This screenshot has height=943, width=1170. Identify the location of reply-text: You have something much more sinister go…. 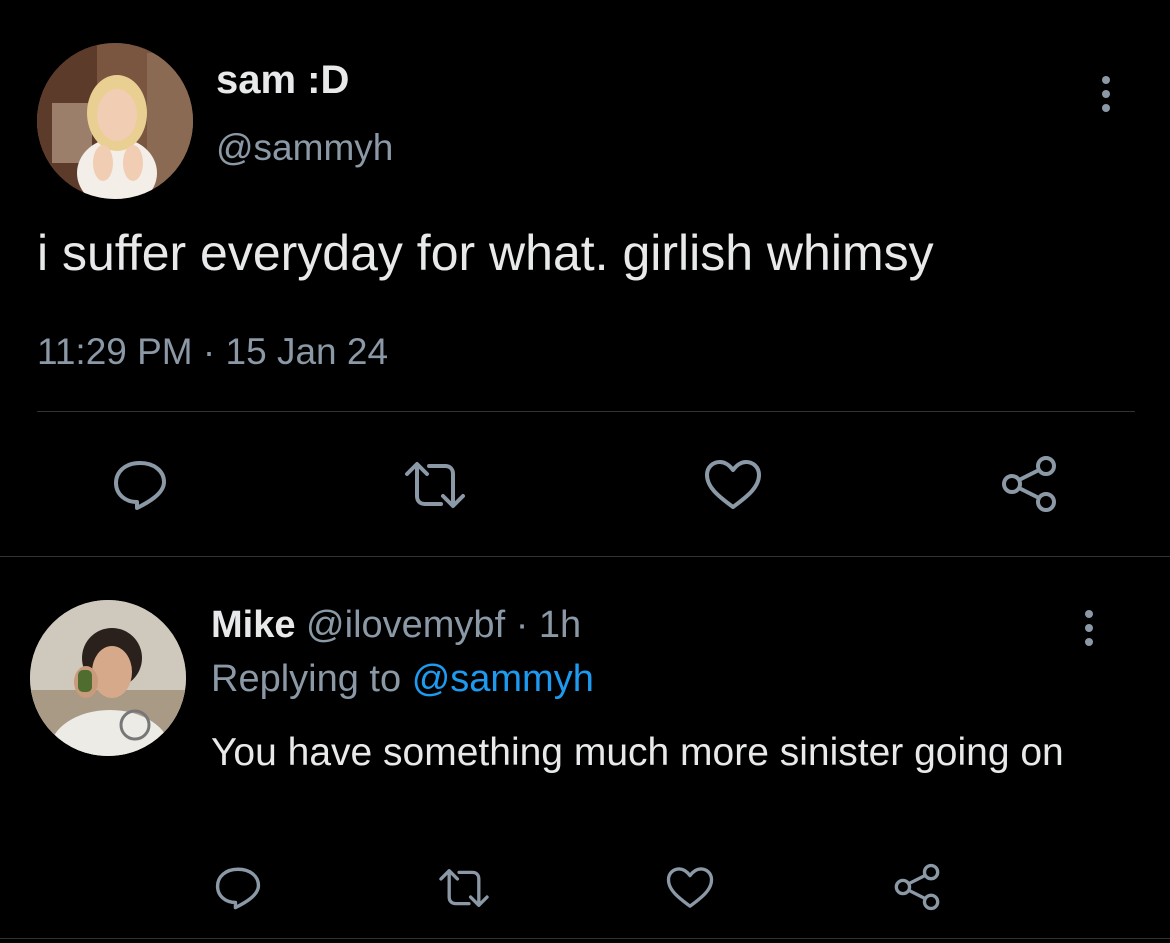
(637, 752).